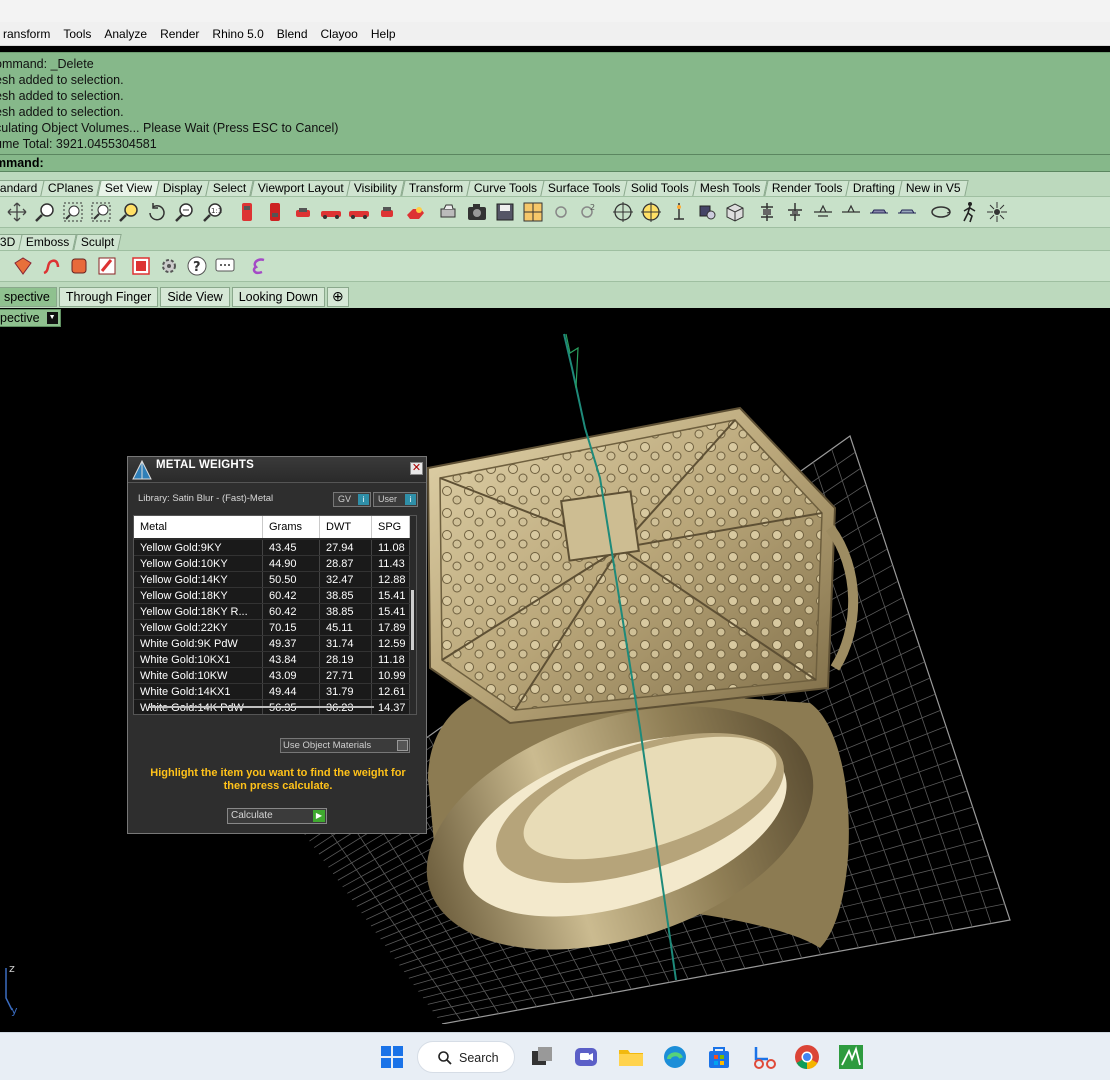  I want to click on teams-icon, so click(586, 1057).